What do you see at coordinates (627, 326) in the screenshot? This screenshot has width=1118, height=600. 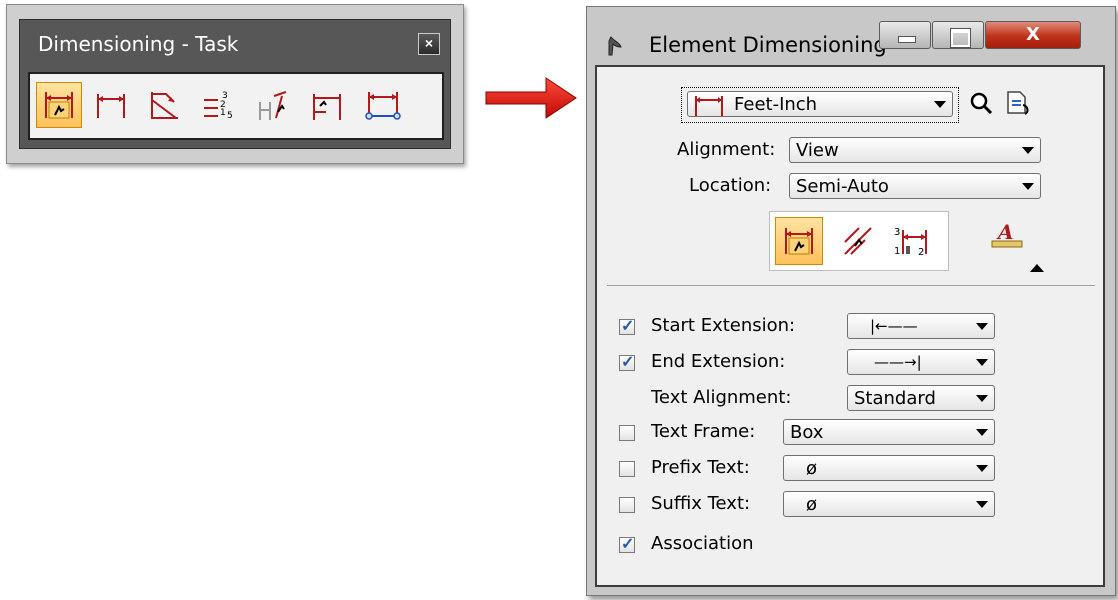 I see `start-extension-checkbox` at bounding box center [627, 326].